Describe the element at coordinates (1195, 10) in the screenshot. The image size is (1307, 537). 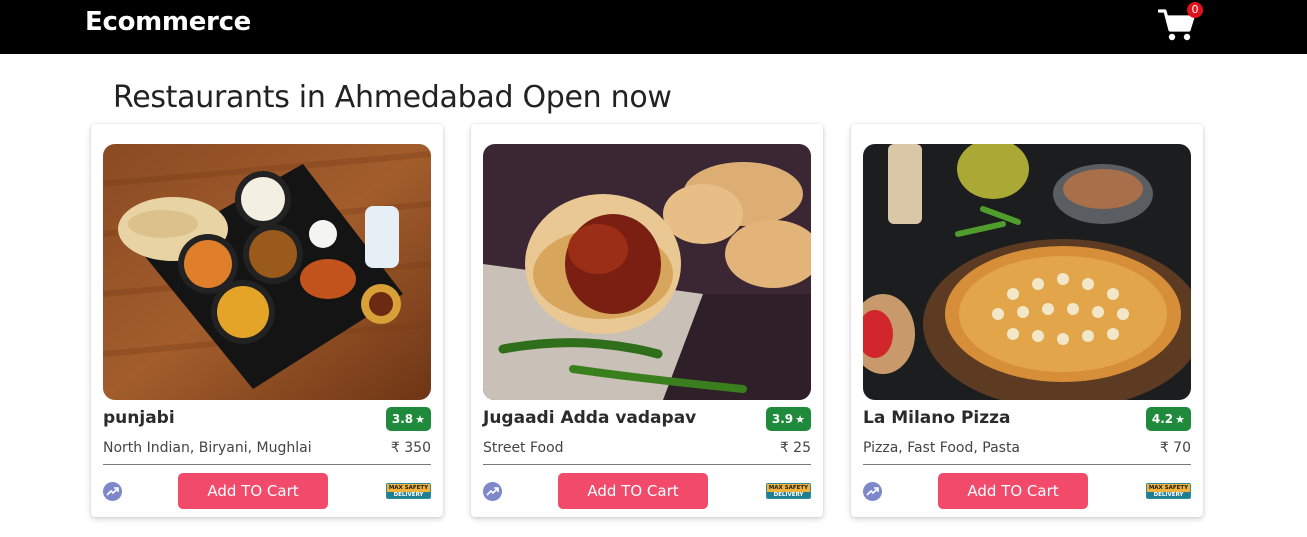
I see `cart-count-badge: 0` at that location.